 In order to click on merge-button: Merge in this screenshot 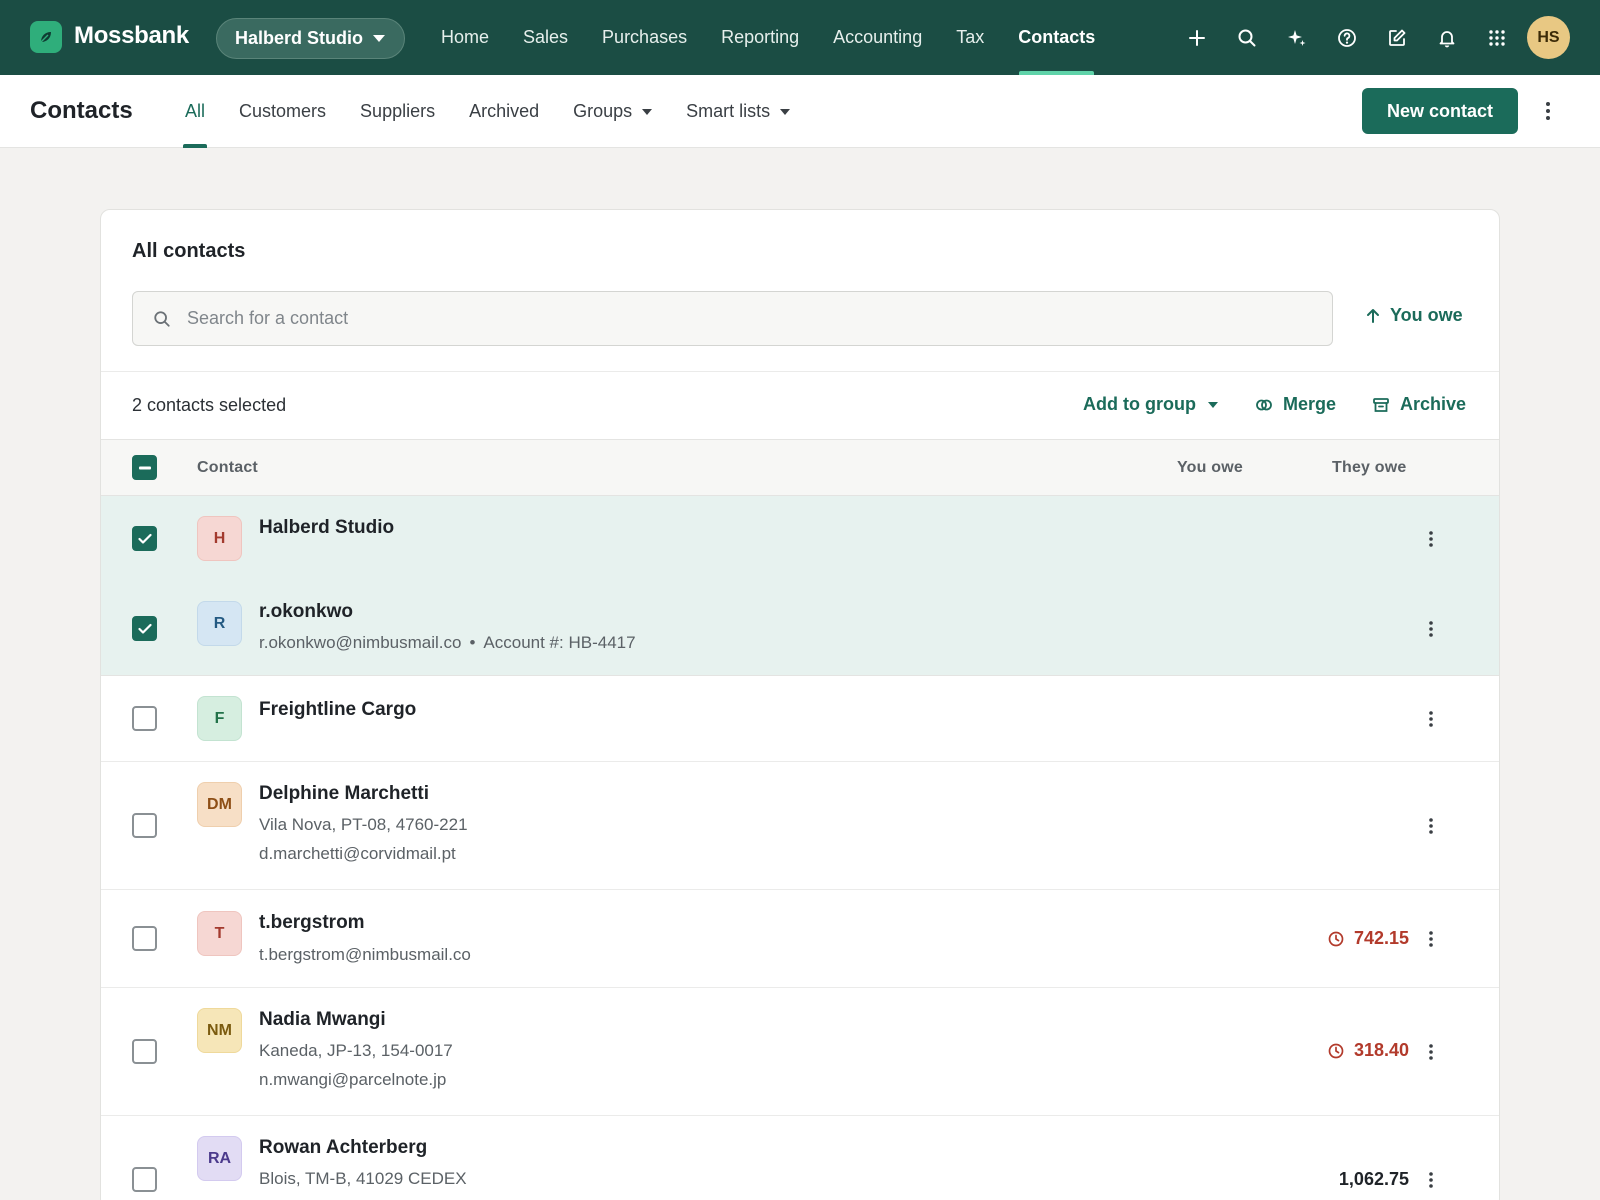, I will do `click(1295, 404)`.